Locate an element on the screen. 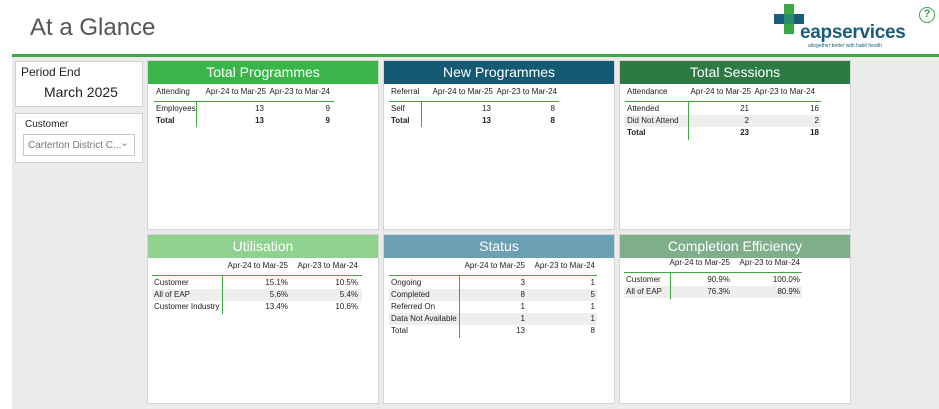 The height and width of the screenshot is (409, 939). table-row: All of EAP 5.6% 5.4% is located at coordinates (257, 295).